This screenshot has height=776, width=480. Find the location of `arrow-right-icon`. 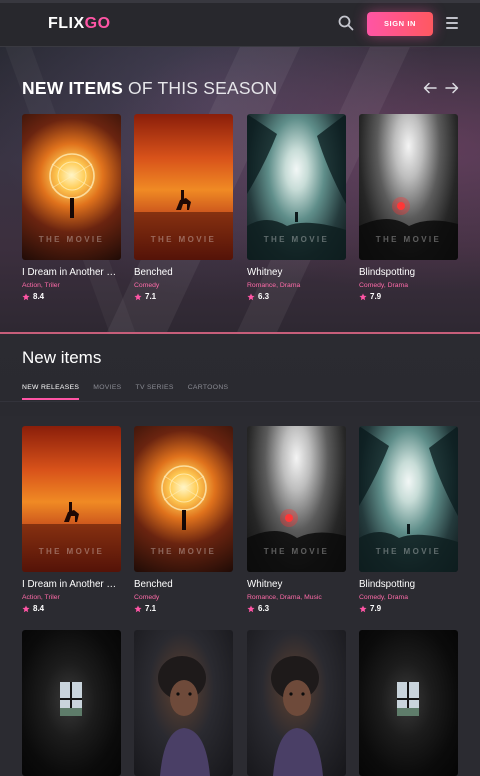

arrow-right-icon is located at coordinates (452, 87).